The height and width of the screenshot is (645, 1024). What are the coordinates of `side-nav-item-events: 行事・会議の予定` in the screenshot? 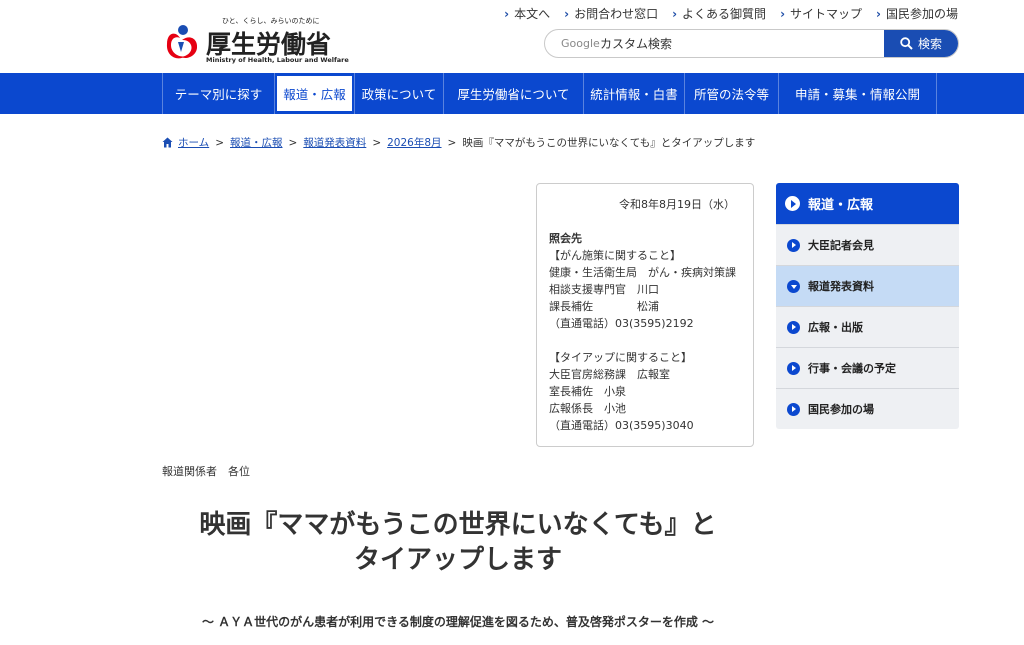 It's located at (867, 367).